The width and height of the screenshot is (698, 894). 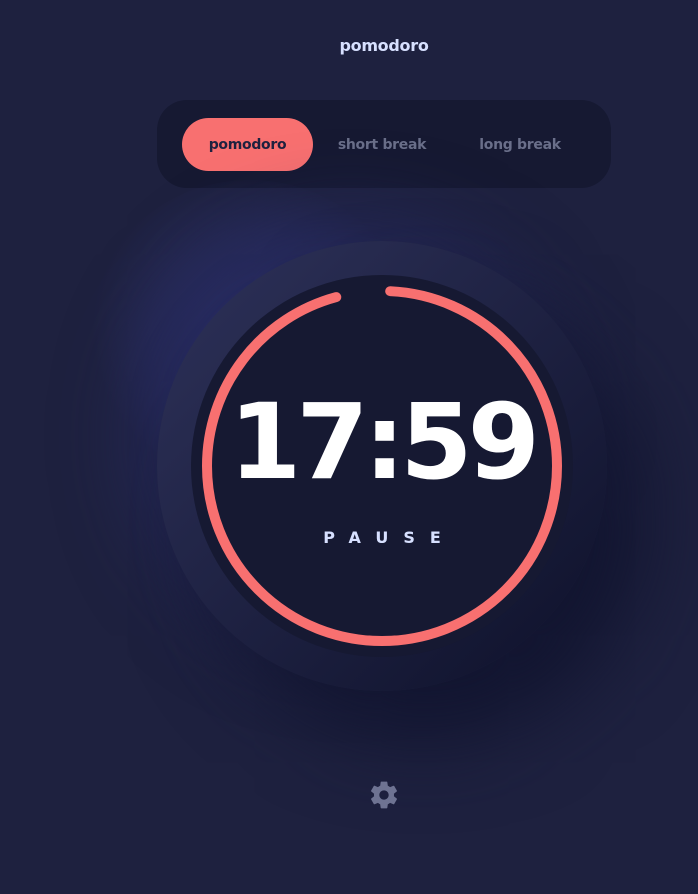 I want to click on app-title: pomodoro, so click(x=384, y=45).